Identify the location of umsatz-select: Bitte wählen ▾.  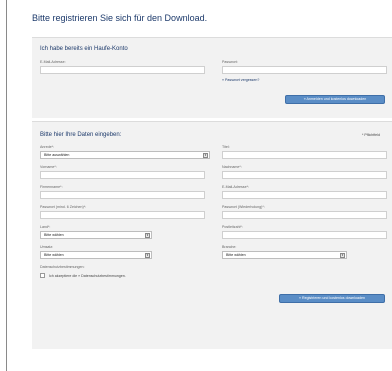
(96, 255).